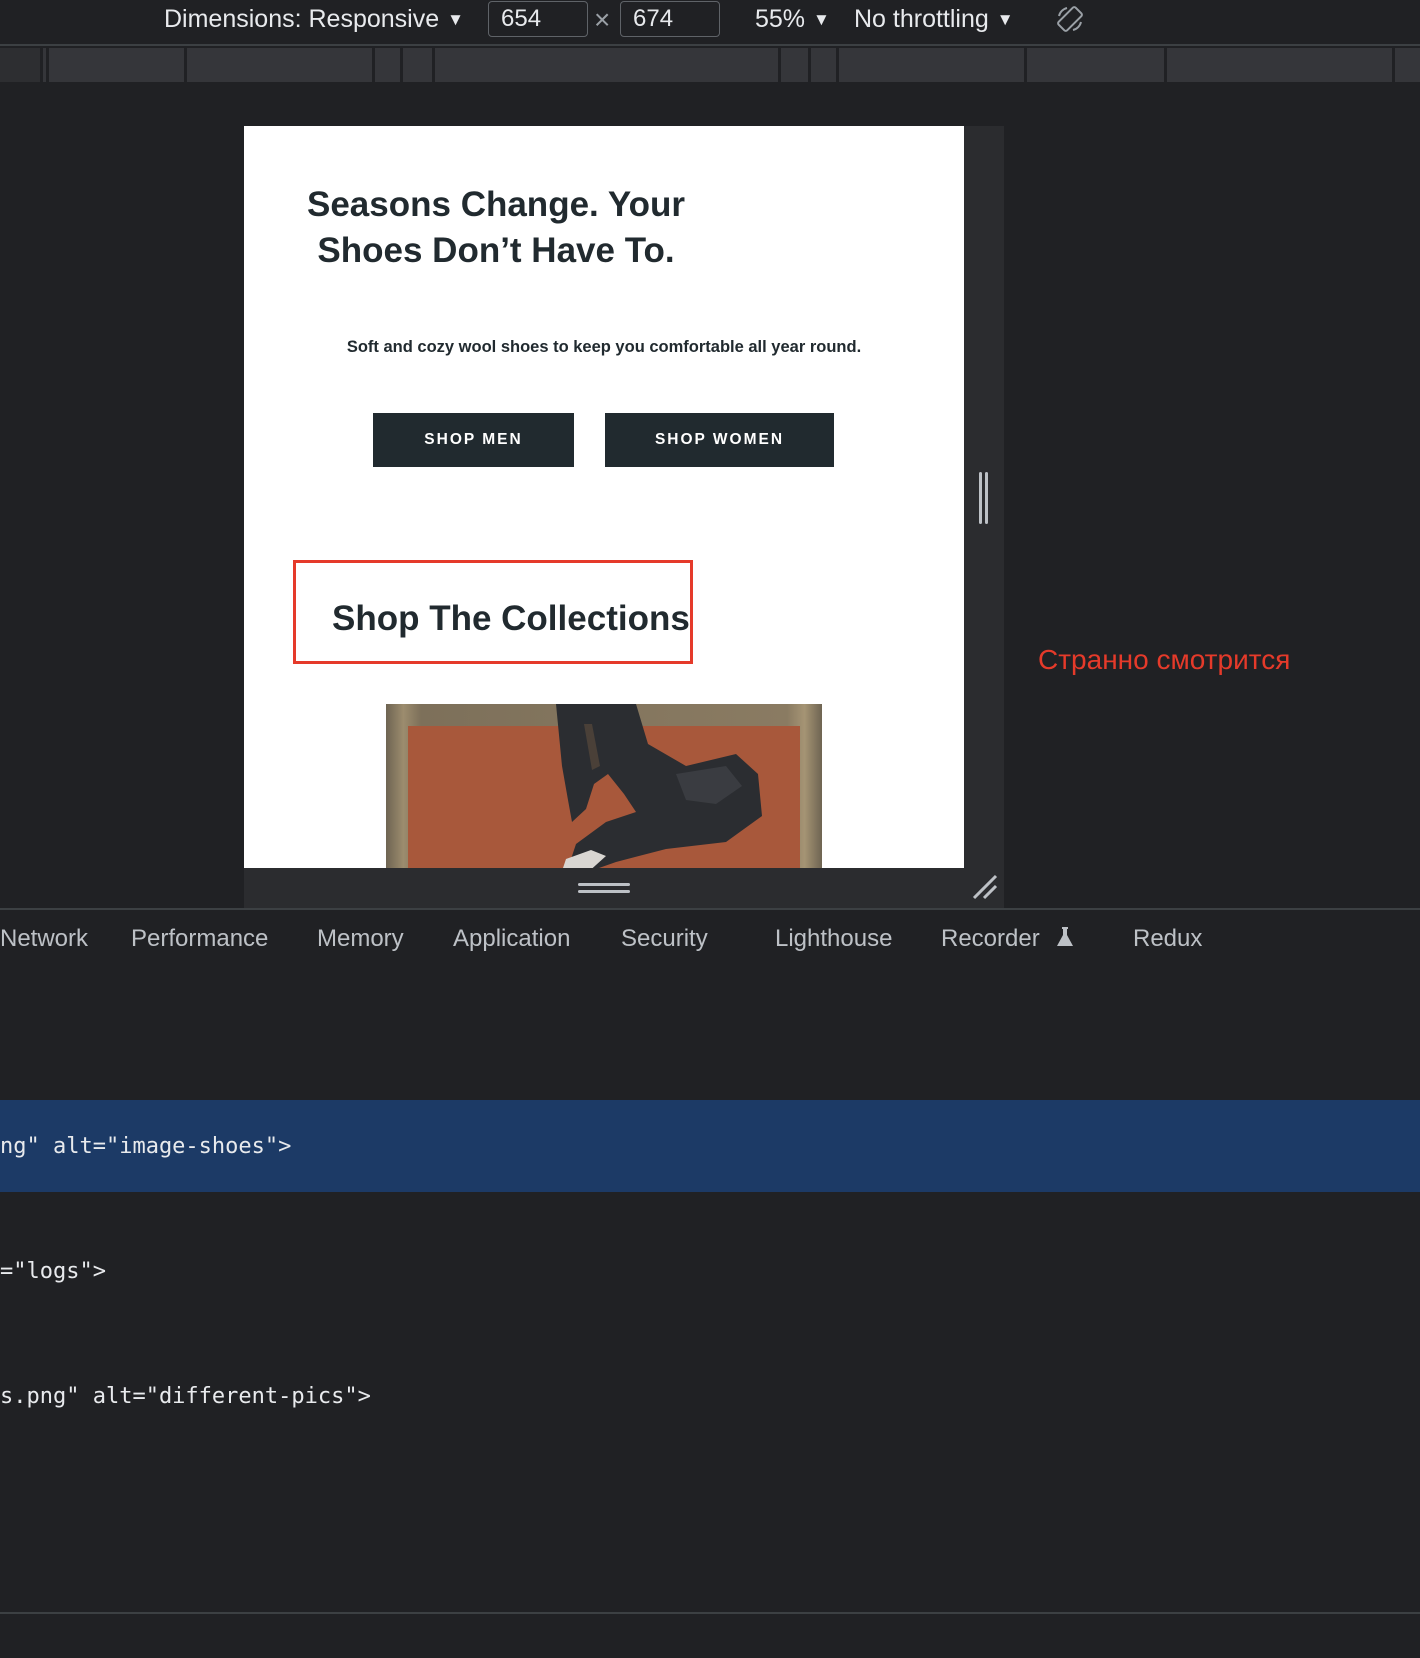  I want to click on code-line: s.png" alt="different-pics">, so click(185, 1396).